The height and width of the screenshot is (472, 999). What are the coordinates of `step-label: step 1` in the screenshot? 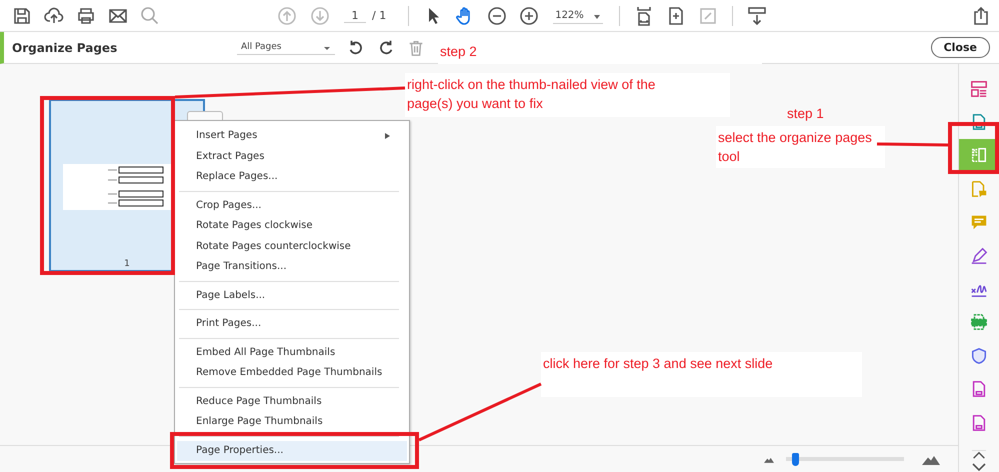 It's located at (805, 114).